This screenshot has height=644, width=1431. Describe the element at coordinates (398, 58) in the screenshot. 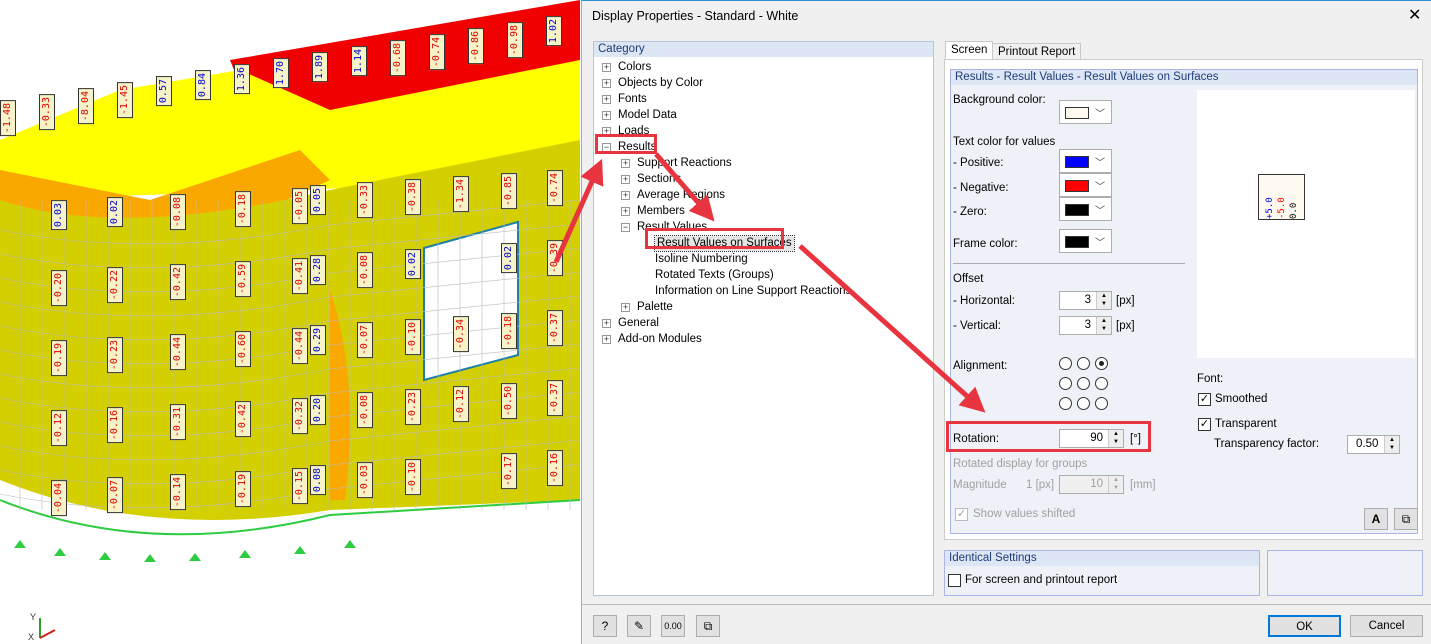

I see `result-value-label: -0.68` at that location.